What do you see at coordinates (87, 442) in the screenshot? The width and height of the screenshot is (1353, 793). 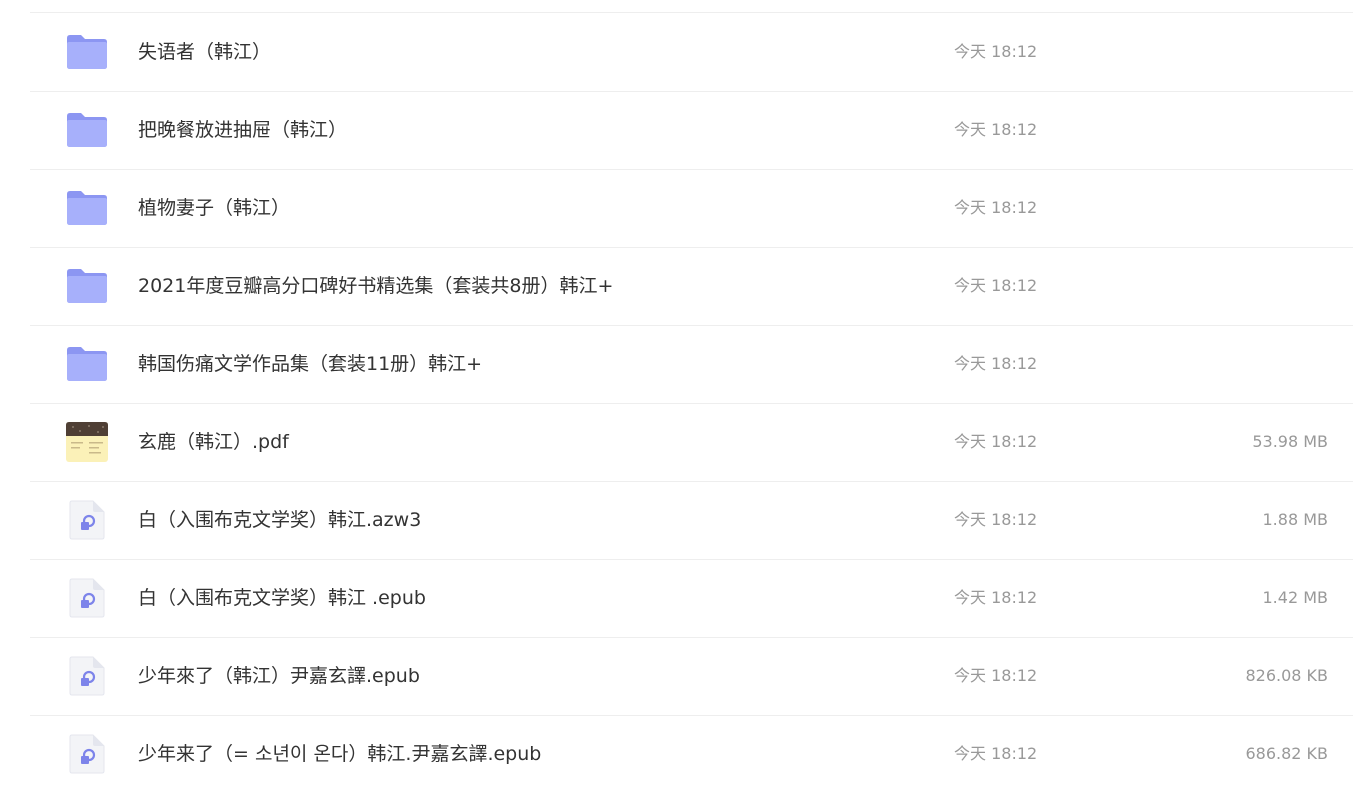 I see `pdf-thumbnail-icon` at bounding box center [87, 442].